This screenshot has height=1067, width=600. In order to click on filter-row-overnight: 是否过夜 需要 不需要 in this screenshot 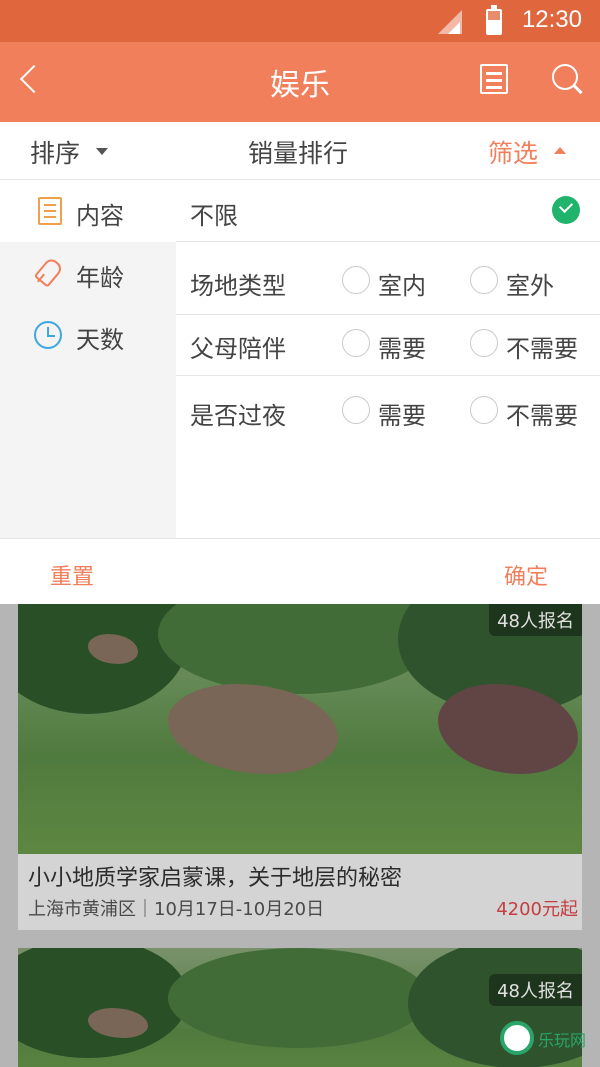, I will do `click(388, 411)`.